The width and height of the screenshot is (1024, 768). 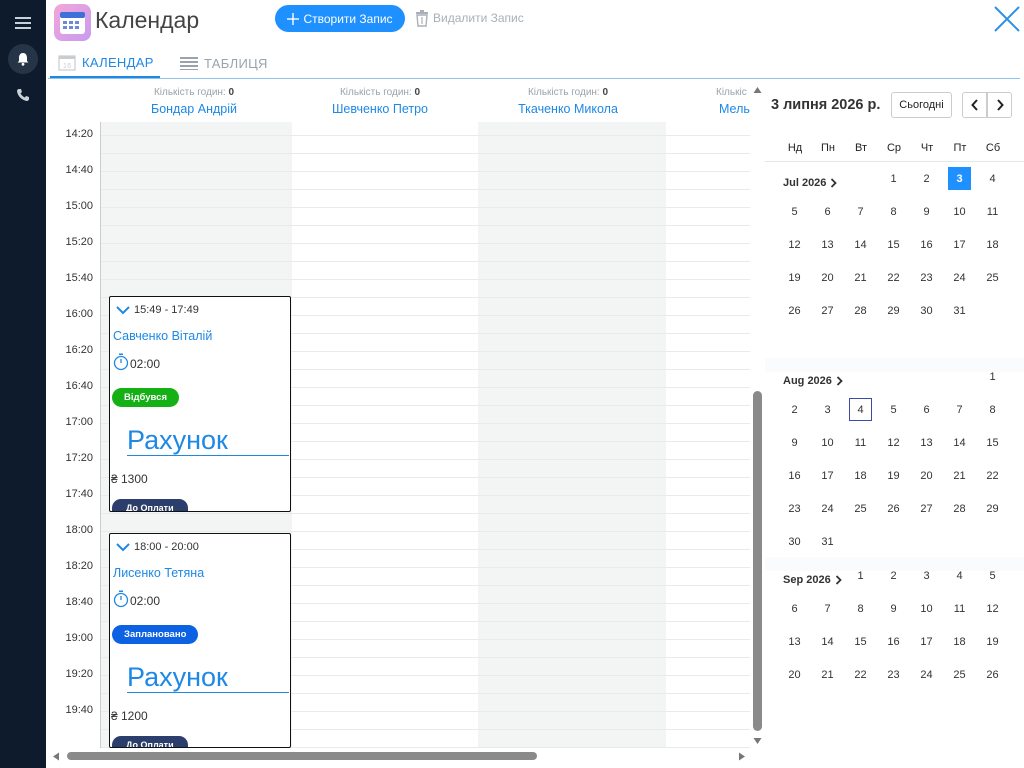 I want to click on vertical-scrollbar, so click(x=757, y=417).